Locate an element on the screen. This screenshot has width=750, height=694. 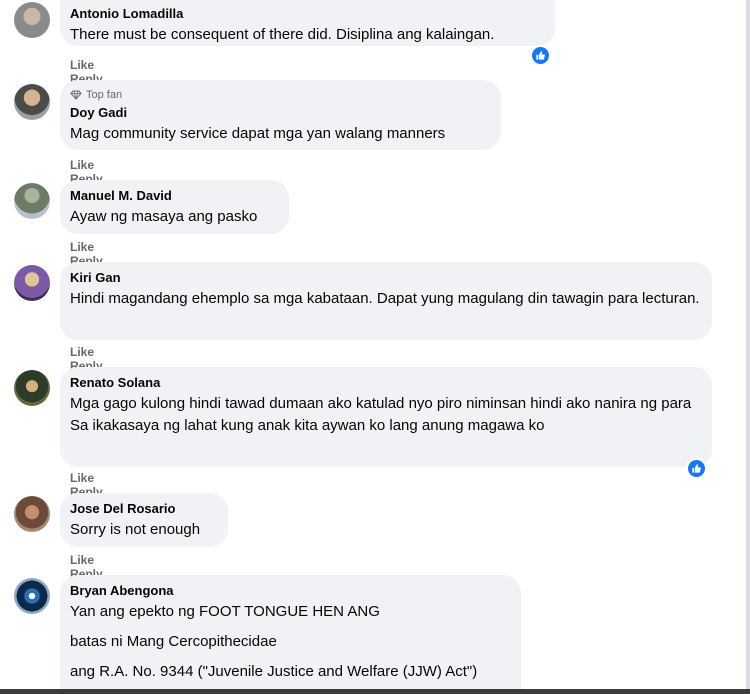
commenter-name: Kiri Gan is located at coordinates (385, 278).